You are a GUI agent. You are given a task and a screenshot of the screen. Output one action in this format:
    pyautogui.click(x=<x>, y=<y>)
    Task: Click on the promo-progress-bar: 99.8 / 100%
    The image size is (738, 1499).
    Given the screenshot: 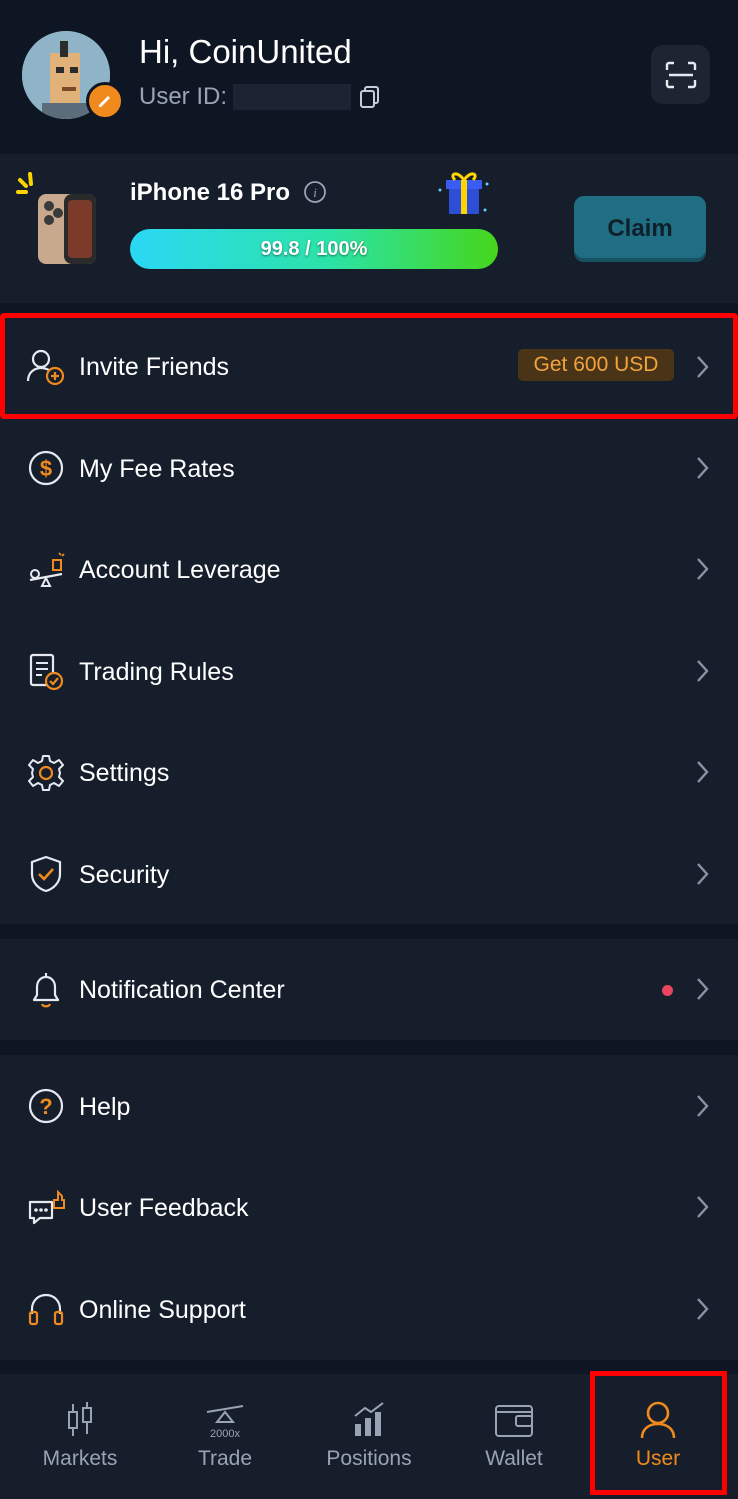 What is the action you would take?
    pyautogui.click(x=314, y=249)
    